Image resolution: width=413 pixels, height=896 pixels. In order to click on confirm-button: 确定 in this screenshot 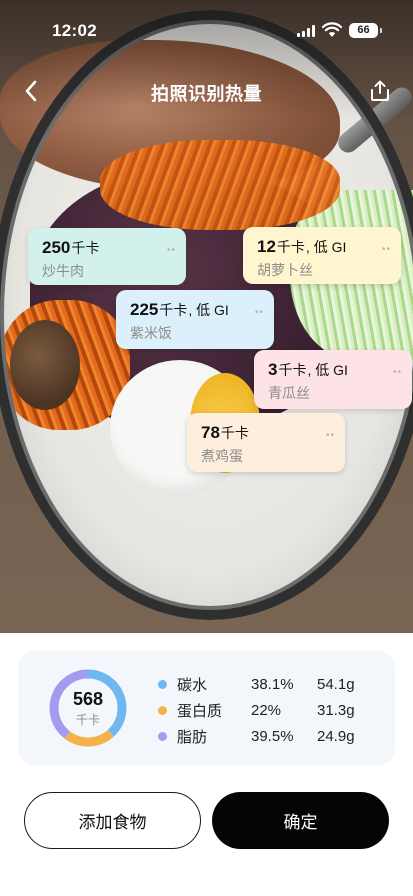, I will do `click(300, 820)`.